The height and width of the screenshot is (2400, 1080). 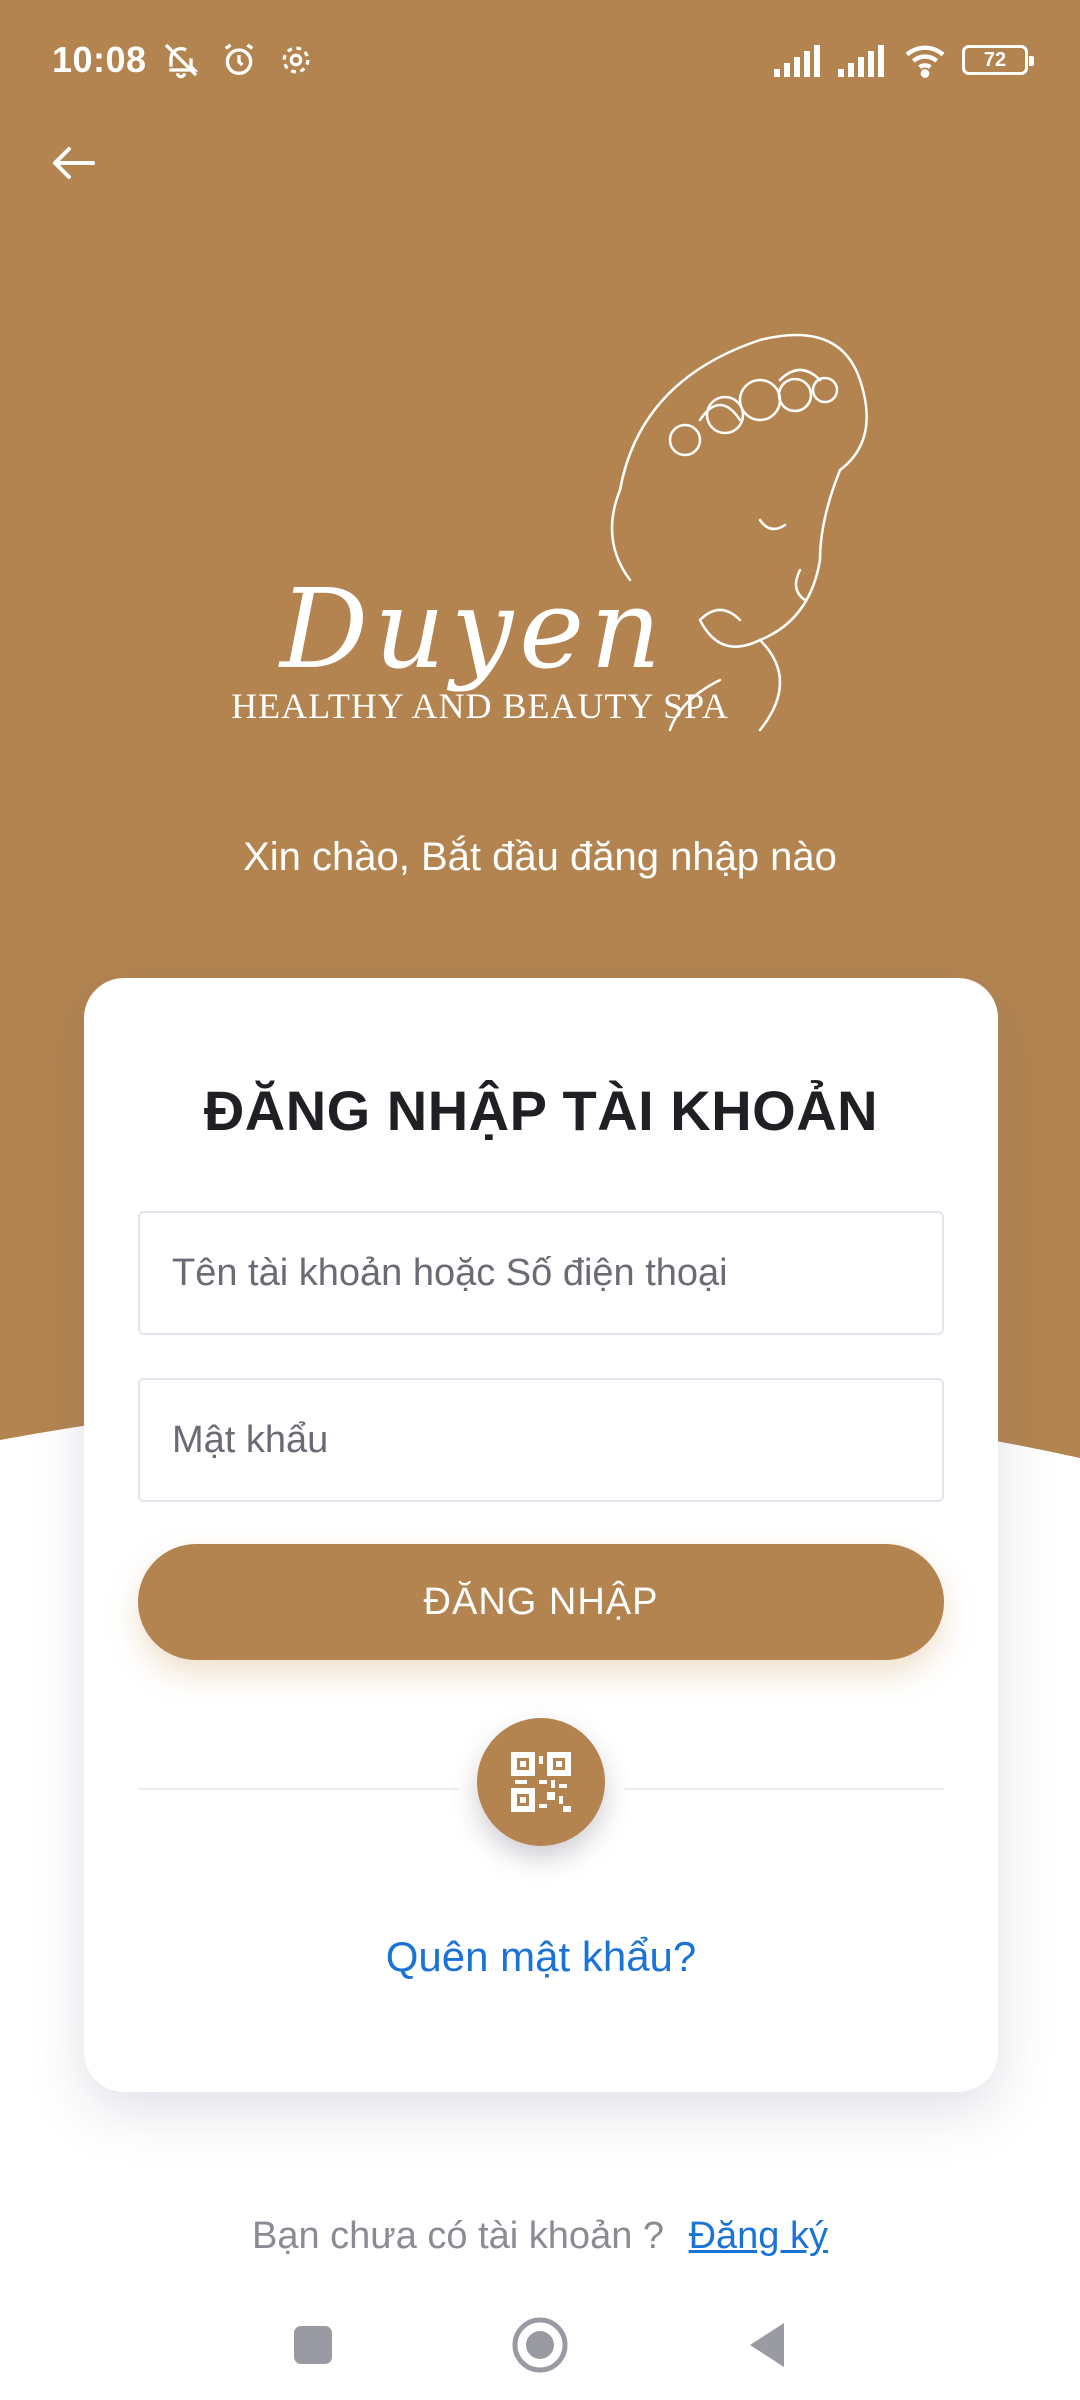 What do you see at coordinates (998, 60) in the screenshot?
I see `battery-indicator: 72` at bounding box center [998, 60].